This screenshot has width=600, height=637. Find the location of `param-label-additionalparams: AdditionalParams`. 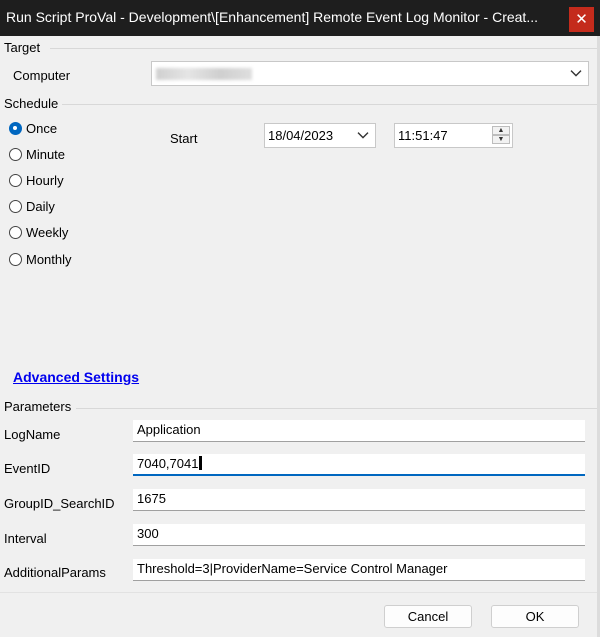

param-label-additionalparams: AdditionalParams is located at coordinates (55, 572).